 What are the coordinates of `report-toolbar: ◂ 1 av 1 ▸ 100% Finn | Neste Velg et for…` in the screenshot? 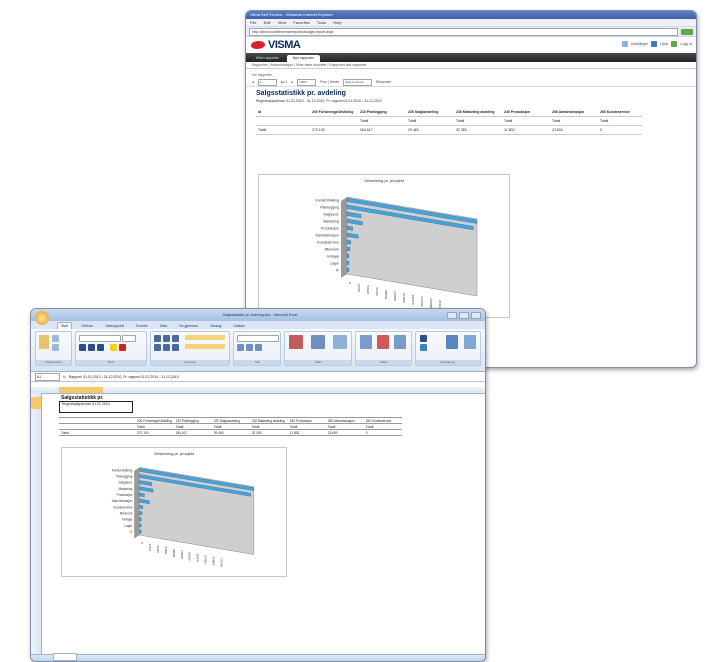 It's located at (471, 82).